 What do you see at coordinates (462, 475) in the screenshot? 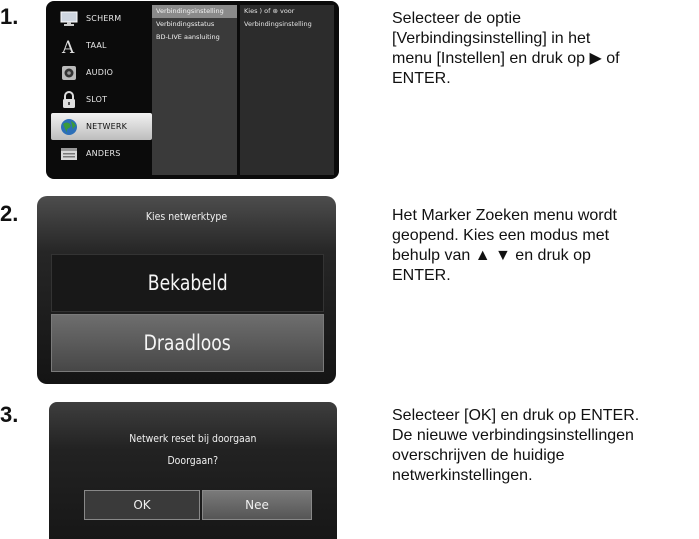
I see `step-3-line: netwerkinstellingen.` at bounding box center [462, 475].